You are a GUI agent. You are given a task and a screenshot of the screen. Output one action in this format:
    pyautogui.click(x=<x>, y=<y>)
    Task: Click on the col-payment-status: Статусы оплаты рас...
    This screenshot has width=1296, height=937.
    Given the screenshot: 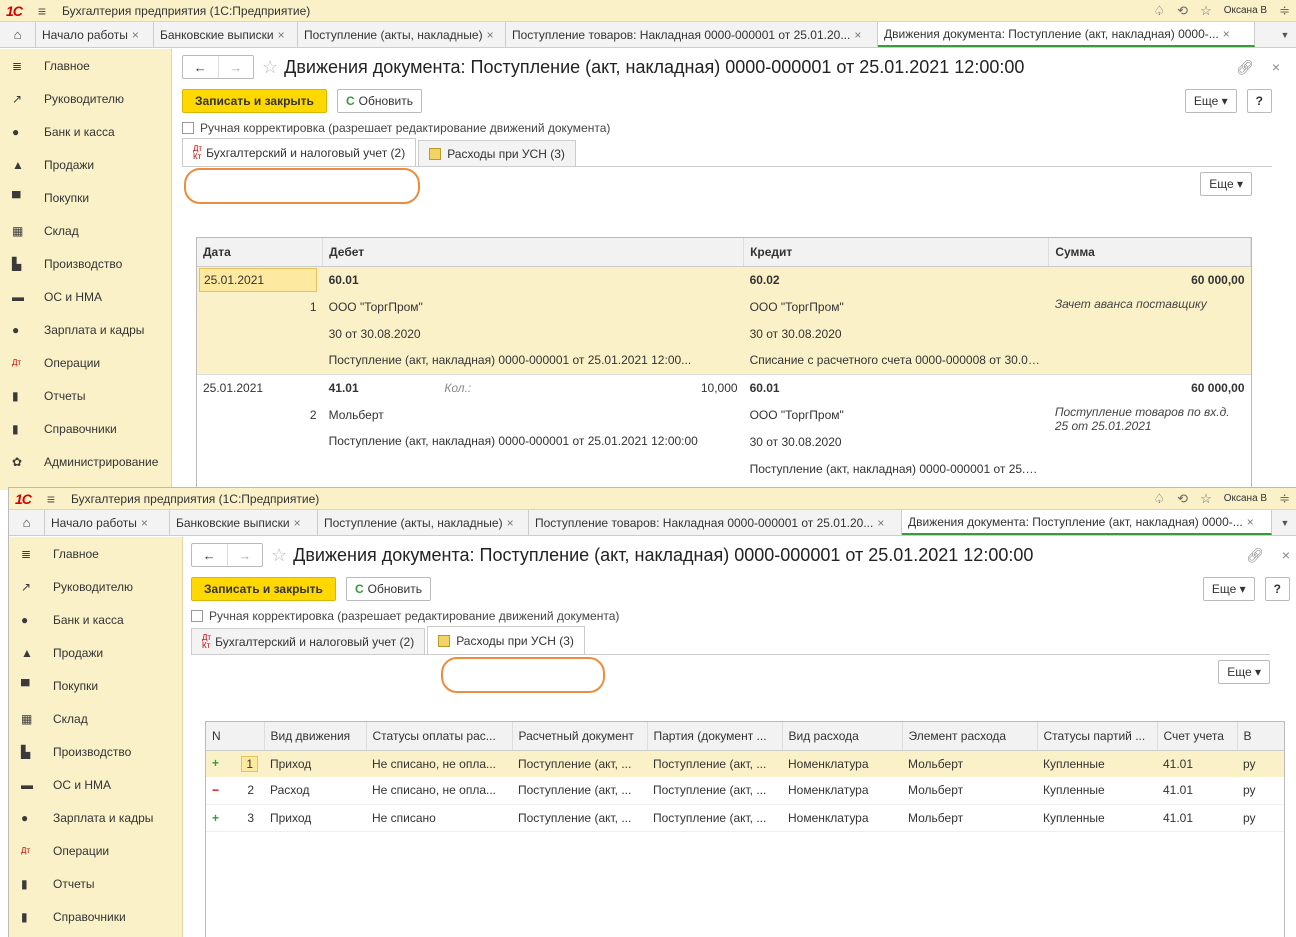 What is the action you would take?
    pyautogui.click(x=439, y=736)
    